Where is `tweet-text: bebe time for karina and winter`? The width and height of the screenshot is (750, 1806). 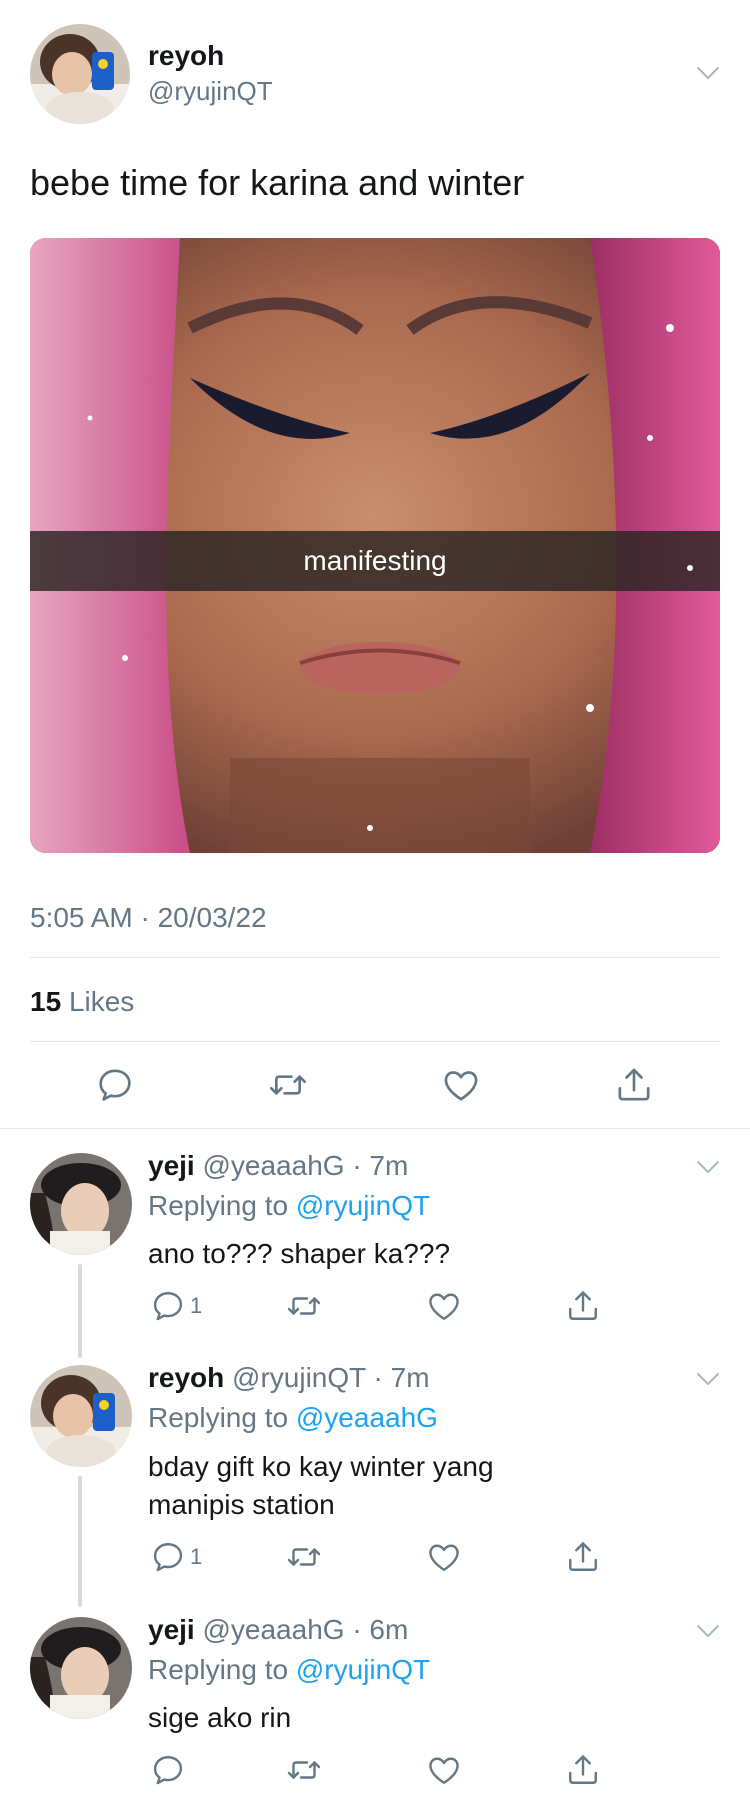
tweet-text: bebe time for karina and winter is located at coordinates (277, 182).